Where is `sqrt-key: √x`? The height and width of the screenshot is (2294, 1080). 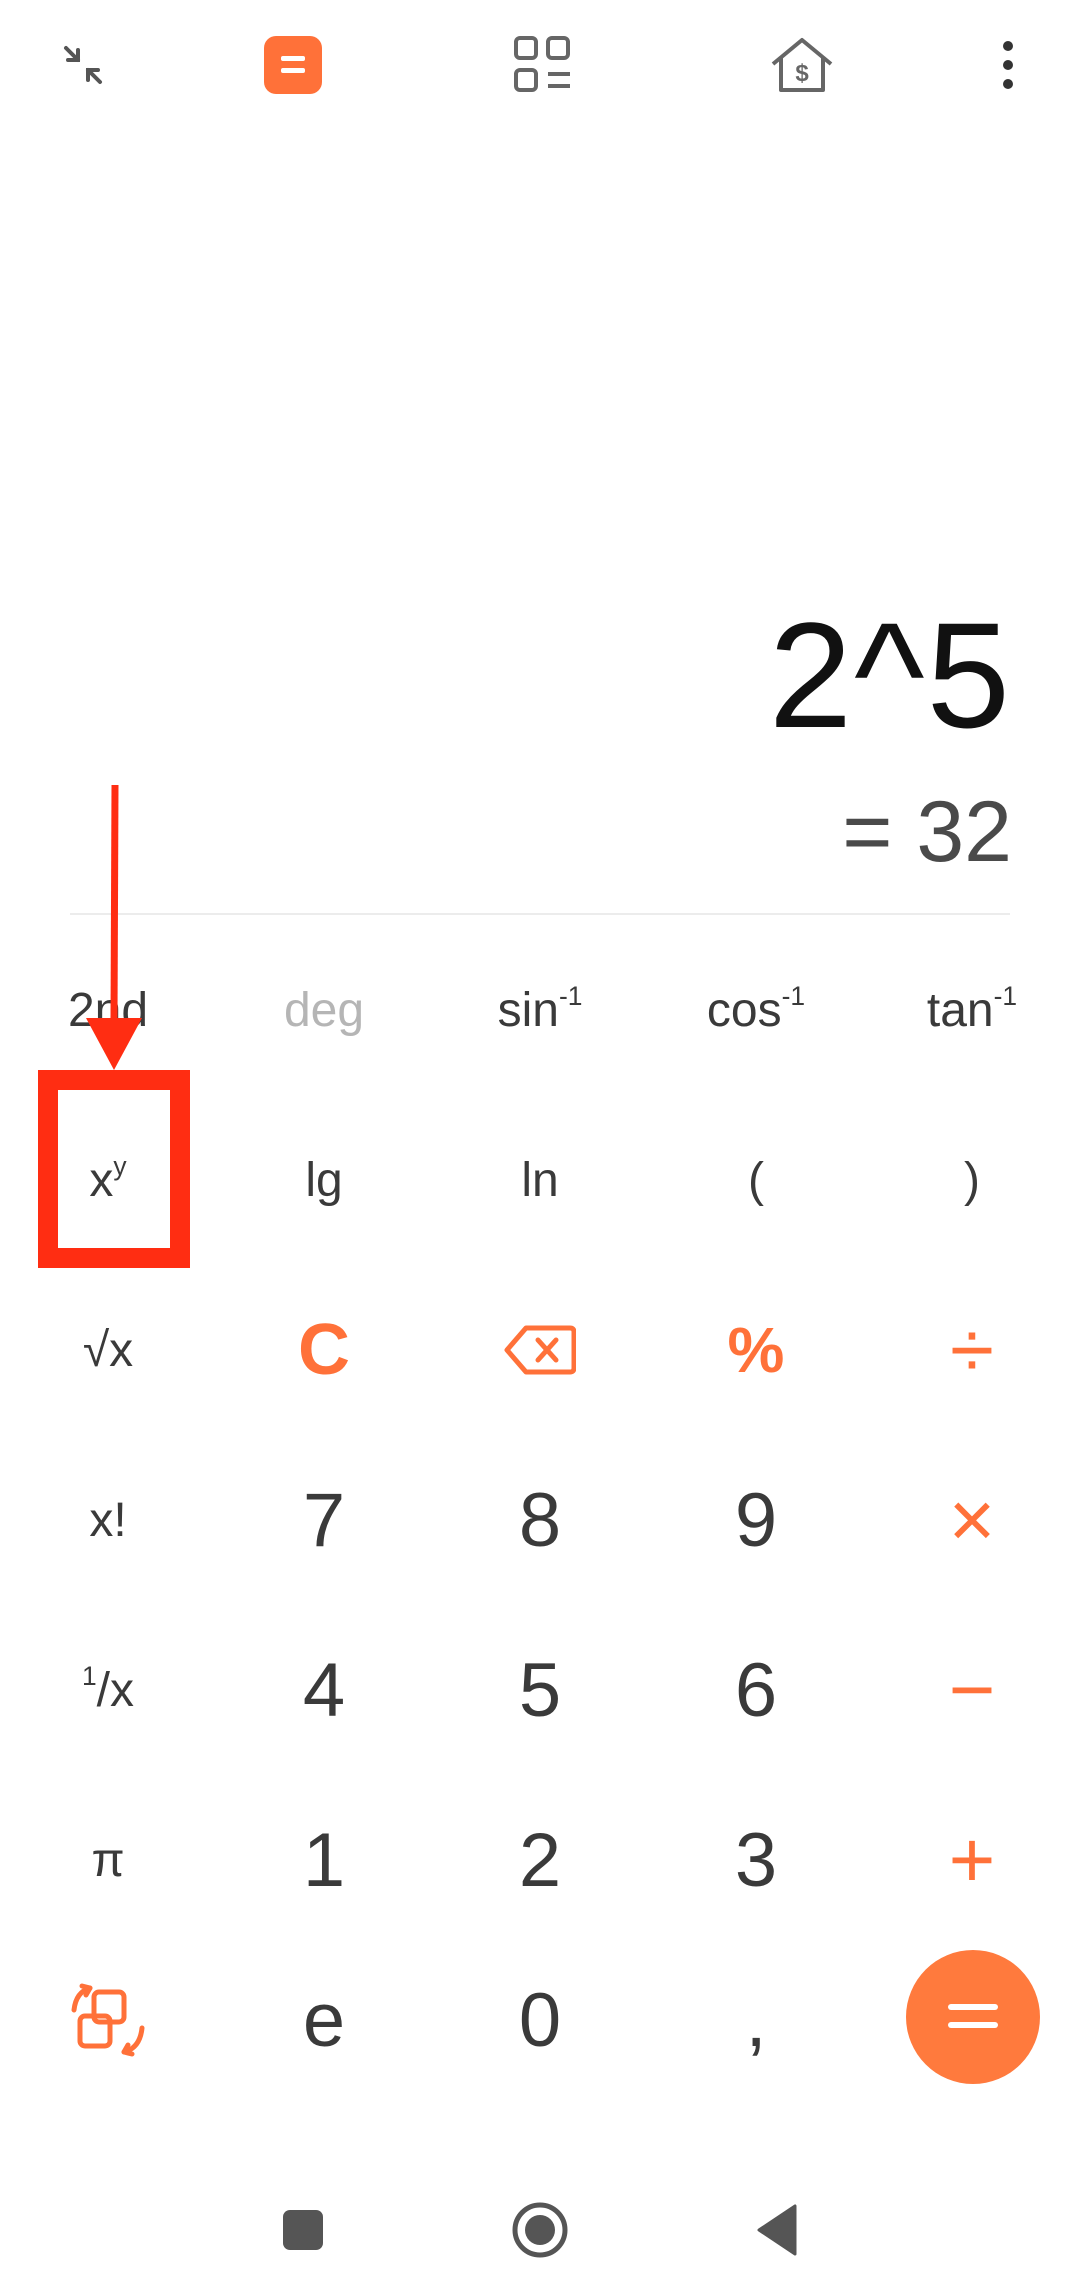 sqrt-key: √x is located at coordinates (108, 1350).